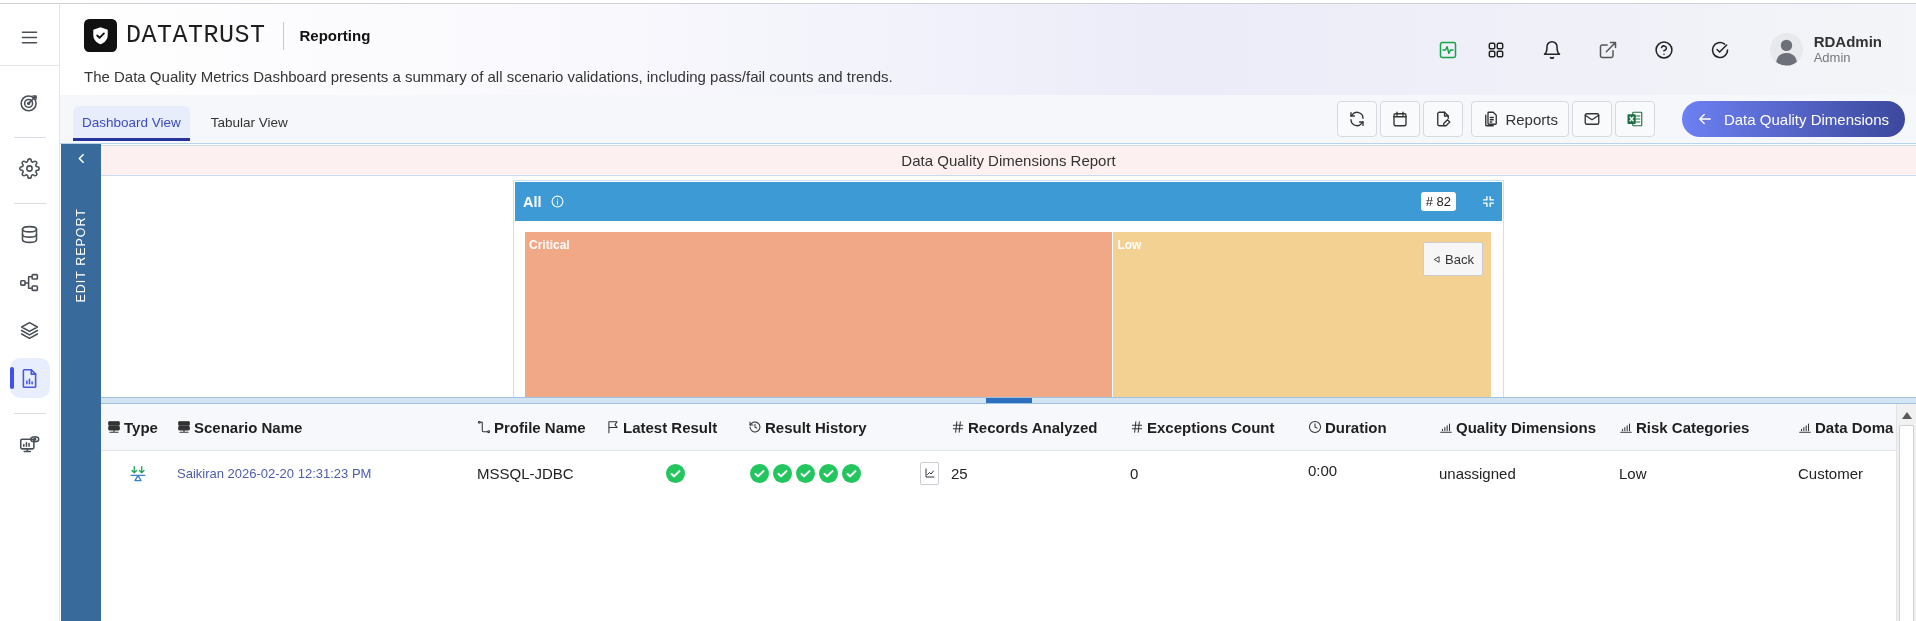 The width and height of the screenshot is (1916, 621). What do you see at coordinates (1323, 470) in the screenshot?
I see `table-cell: 0:00` at bounding box center [1323, 470].